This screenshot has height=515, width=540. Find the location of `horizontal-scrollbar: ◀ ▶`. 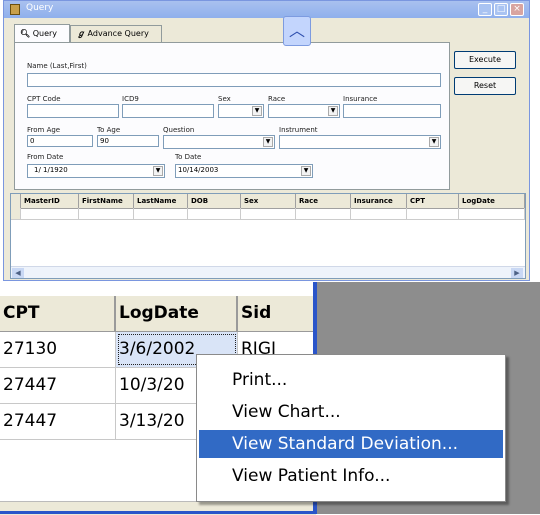

horizontal-scrollbar: ◀ ▶ is located at coordinates (268, 272).